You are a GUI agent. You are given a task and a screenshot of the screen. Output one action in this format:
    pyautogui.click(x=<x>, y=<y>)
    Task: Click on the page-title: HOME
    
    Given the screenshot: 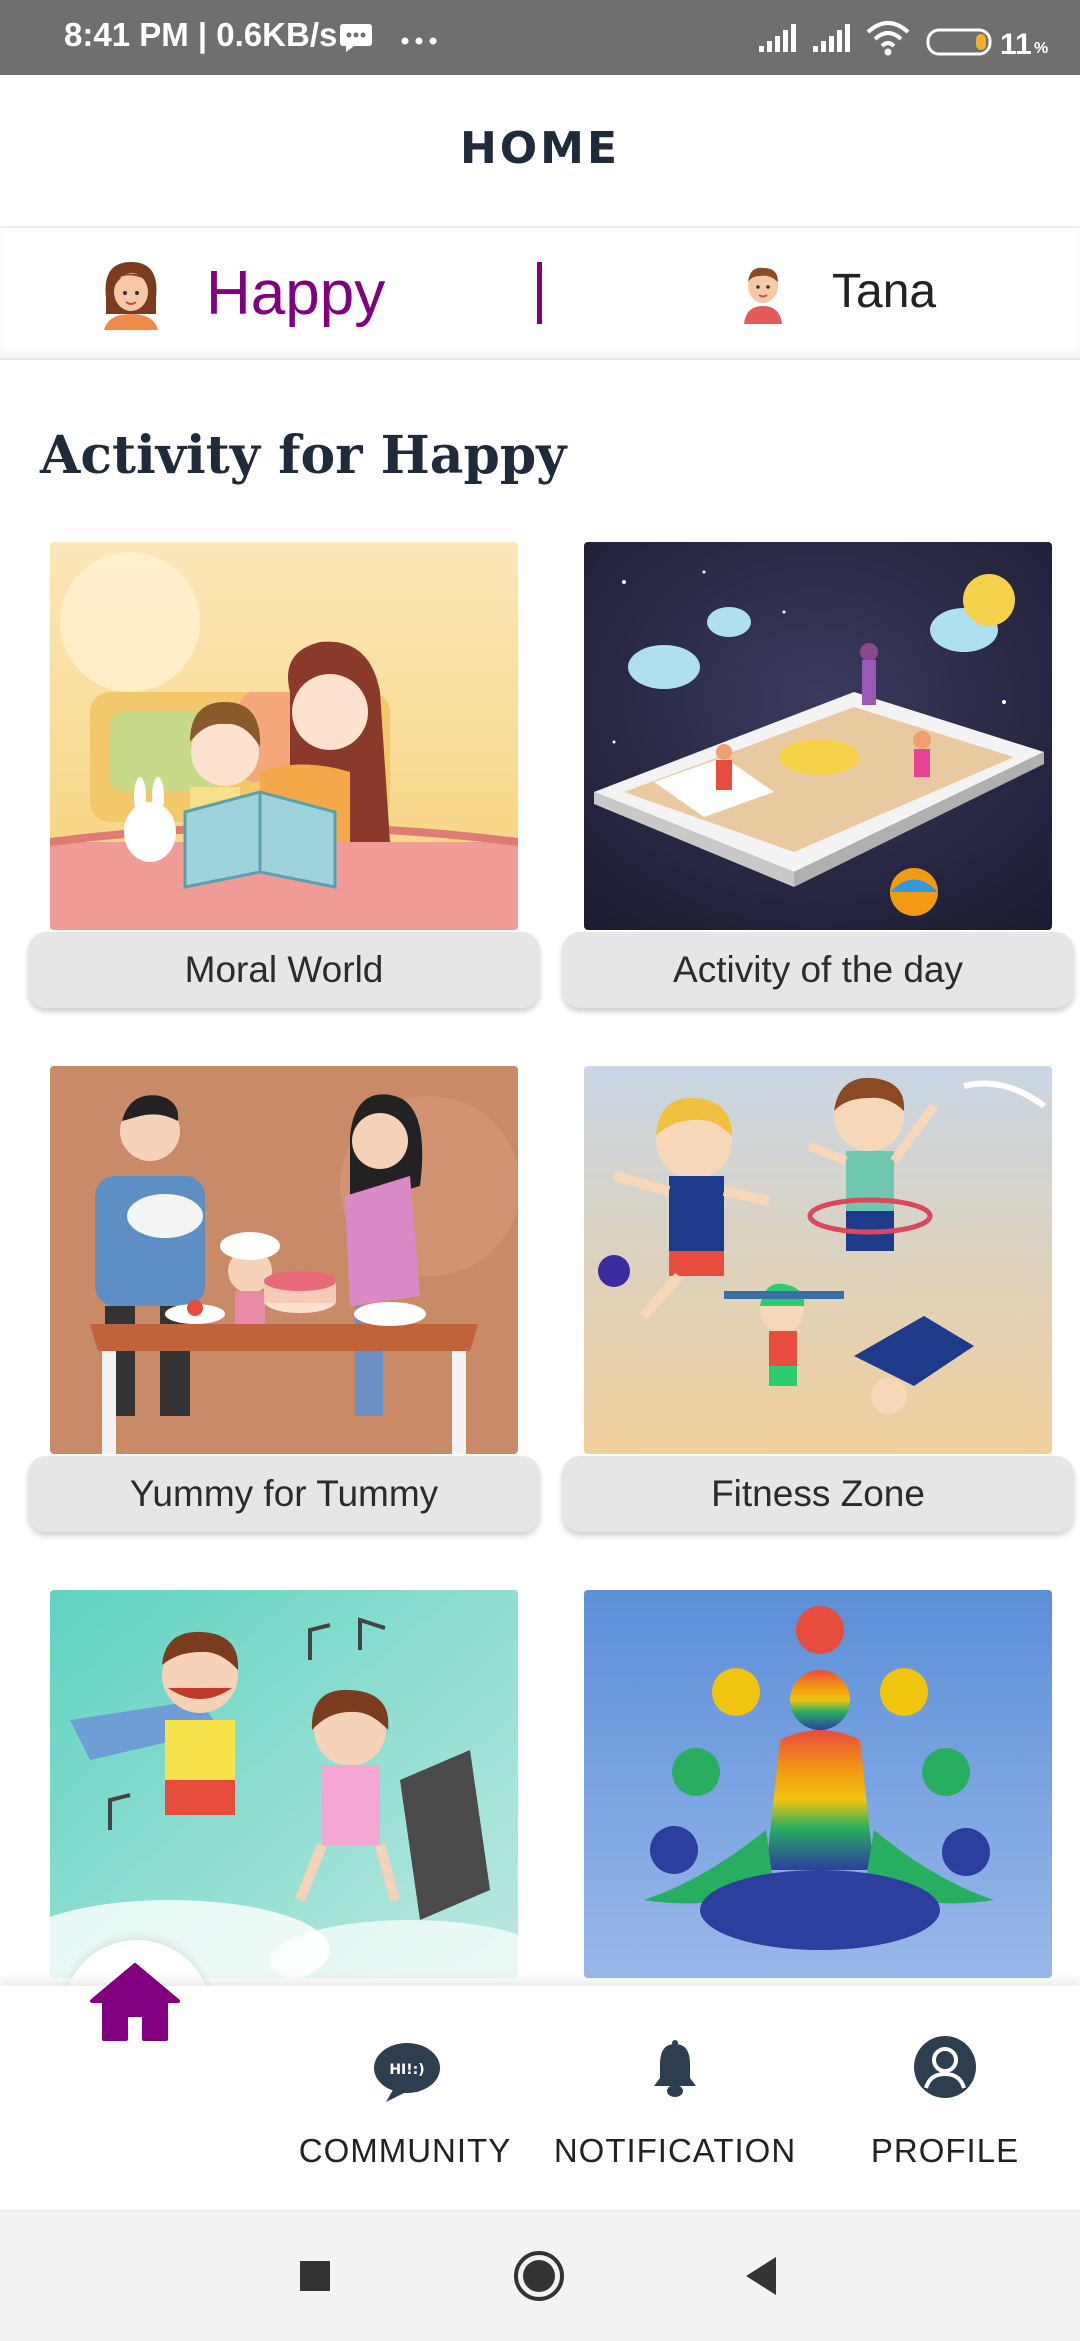 What is the action you would take?
    pyautogui.click(x=540, y=148)
    